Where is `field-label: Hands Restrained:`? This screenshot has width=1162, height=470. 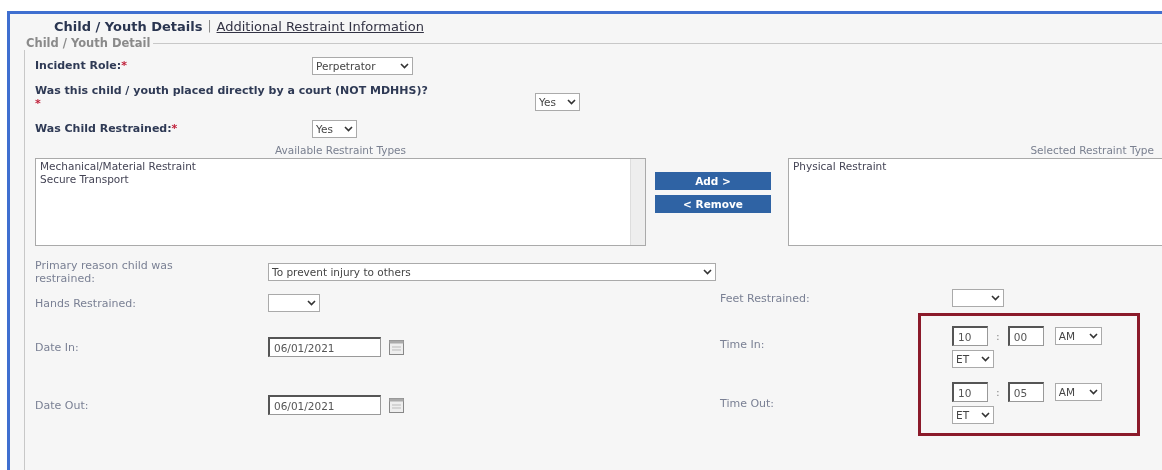
field-label: Hands Restrained: is located at coordinates (86, 303).